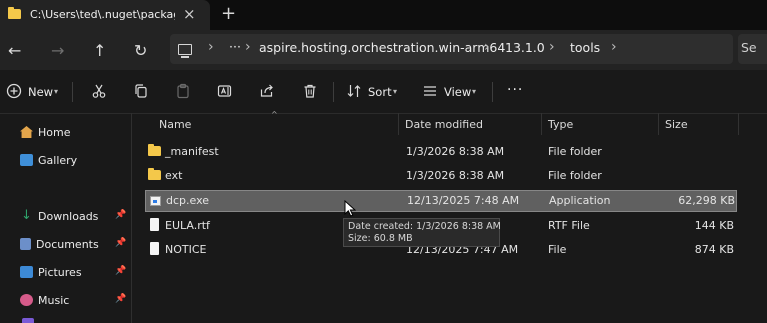 Image resolution: width=767 pixels, height=323 pixels. What do you see at coordinates (444, 124) in the screenshot?
I see `column-header-date: Date modified` at bounding box center [444, 124].